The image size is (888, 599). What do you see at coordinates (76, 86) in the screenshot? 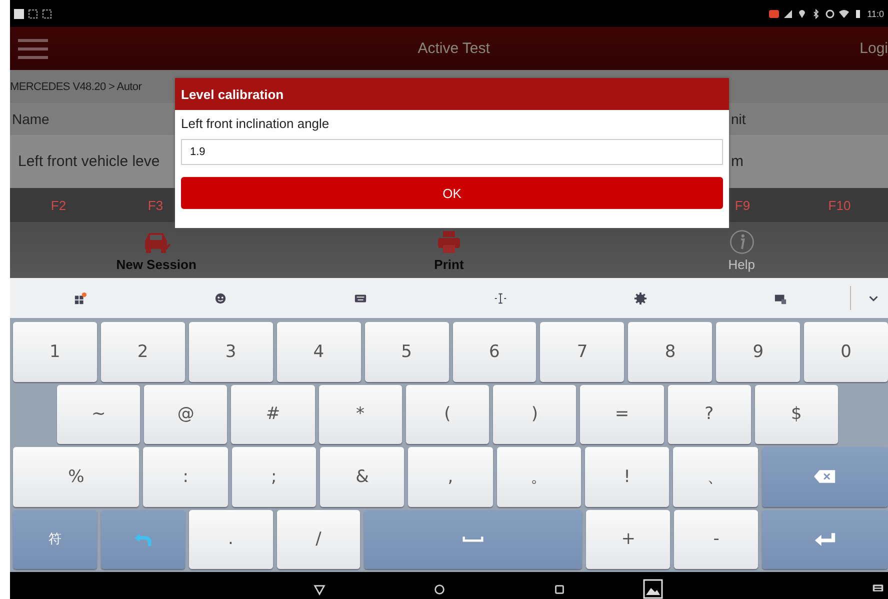
I see `breadcrumb: MERCEDES V48.20 > Autor` at bounding box center [76, 86].